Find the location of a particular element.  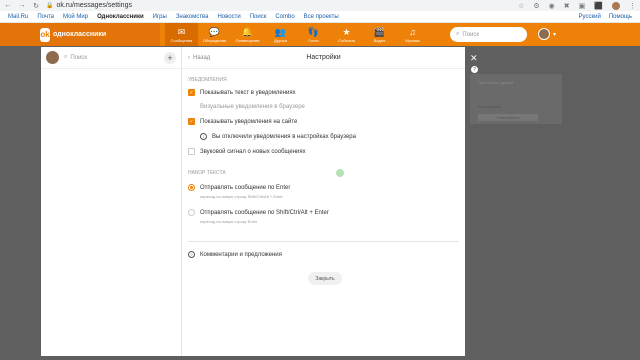

friends-icon: 👥 is located at coordinates (280, 31).